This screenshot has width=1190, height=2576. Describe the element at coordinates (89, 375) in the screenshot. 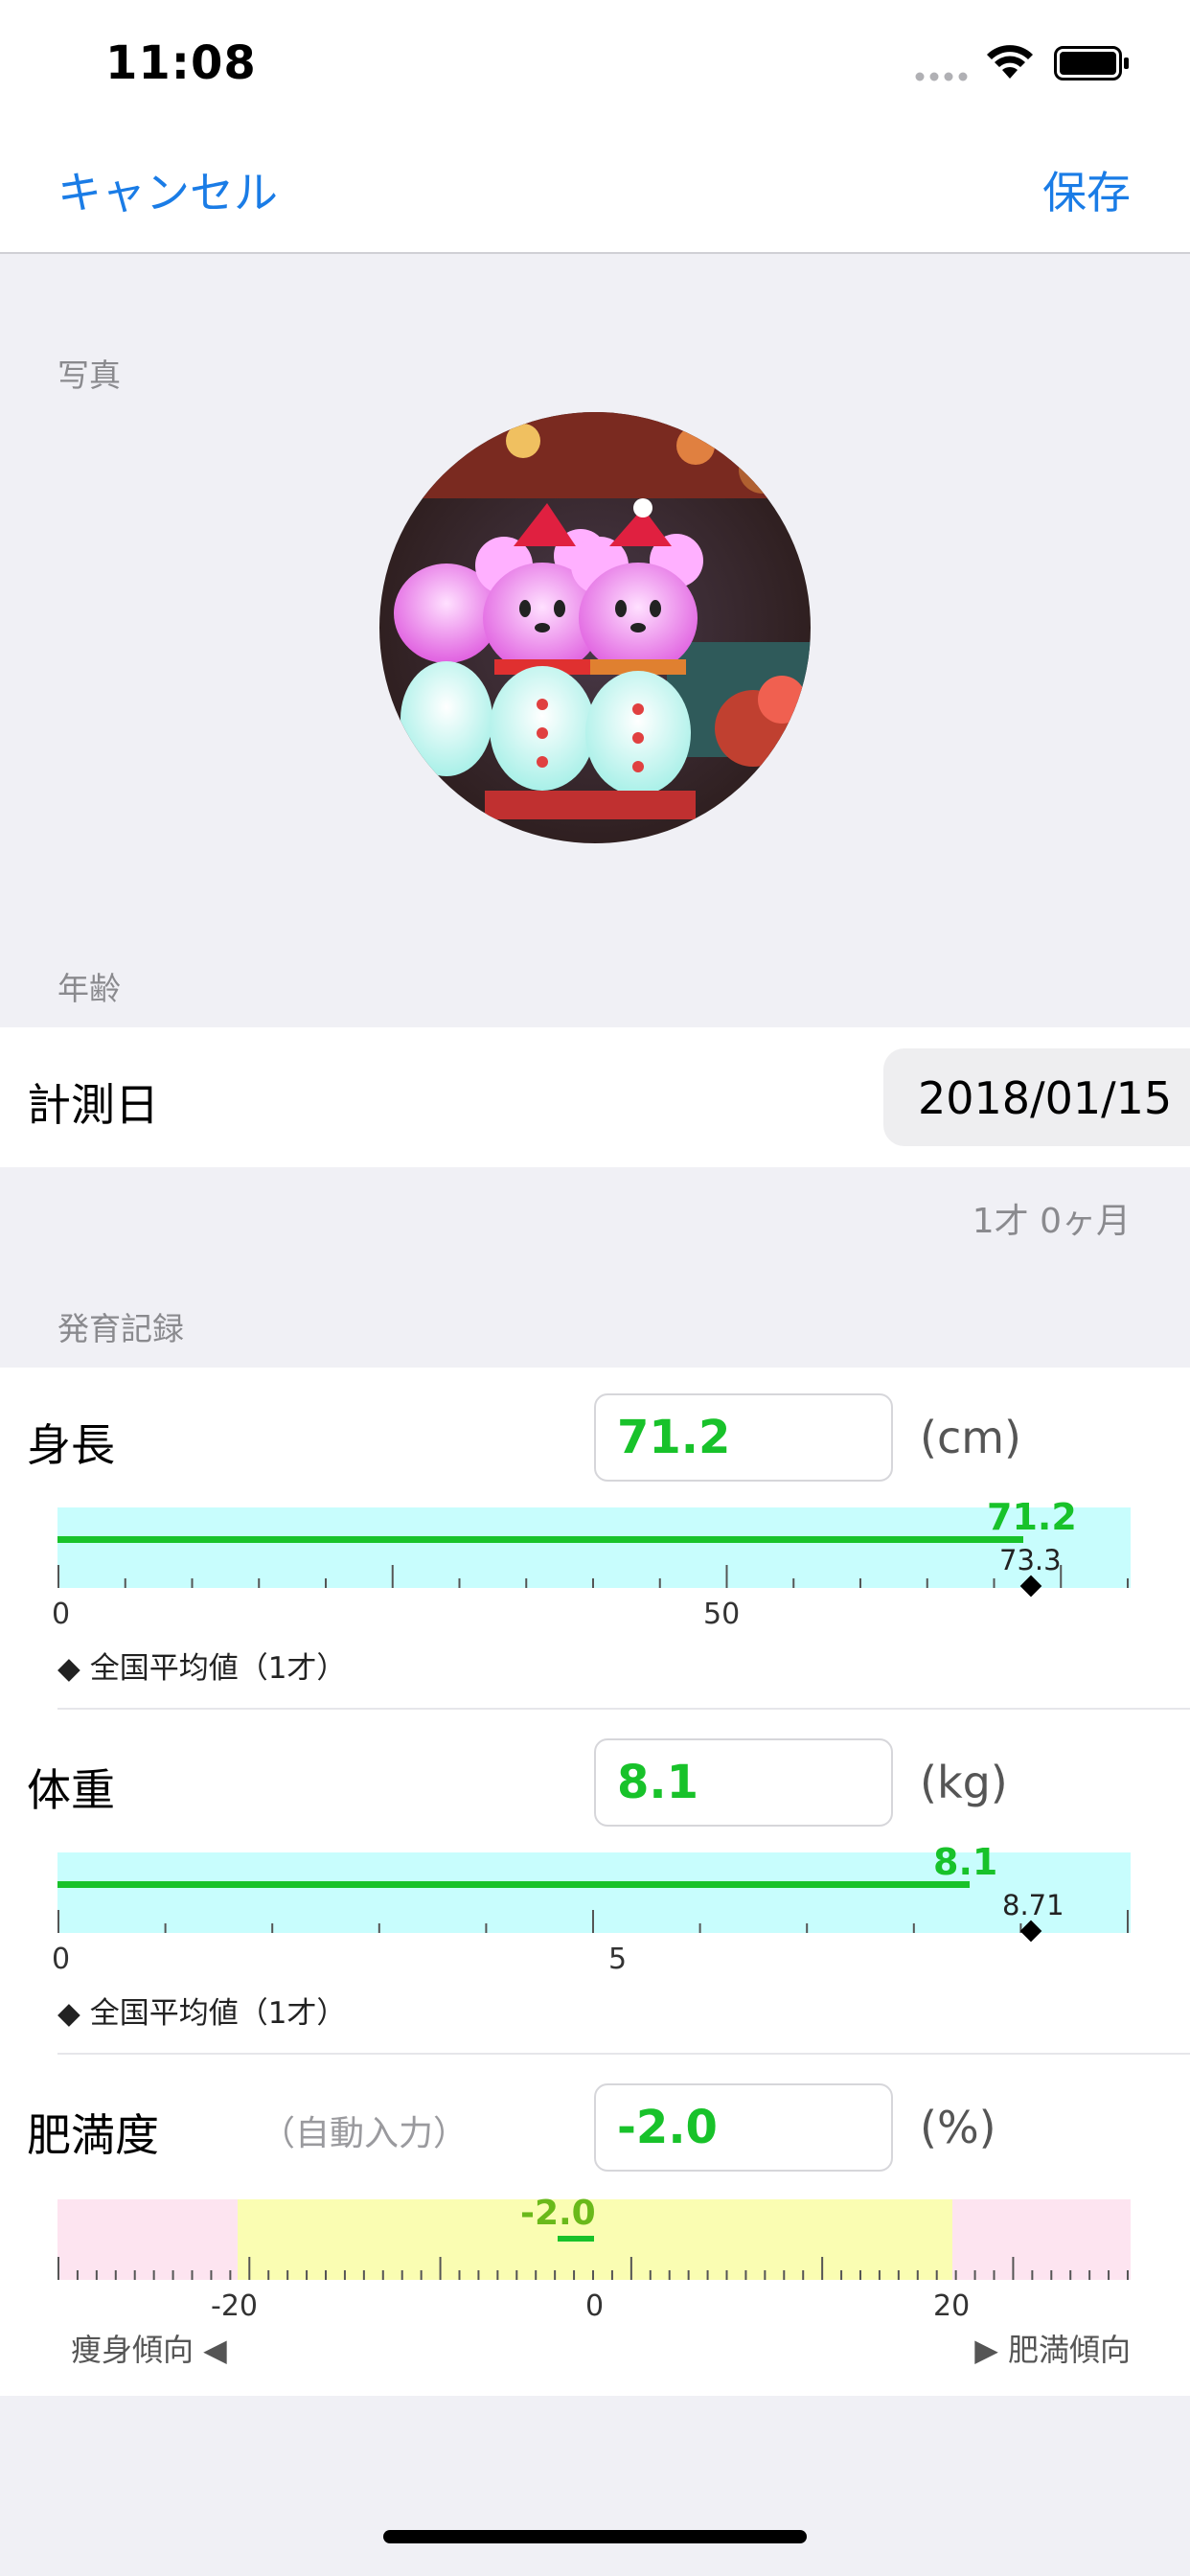

I see `photo-section-title: 写真` at that location.